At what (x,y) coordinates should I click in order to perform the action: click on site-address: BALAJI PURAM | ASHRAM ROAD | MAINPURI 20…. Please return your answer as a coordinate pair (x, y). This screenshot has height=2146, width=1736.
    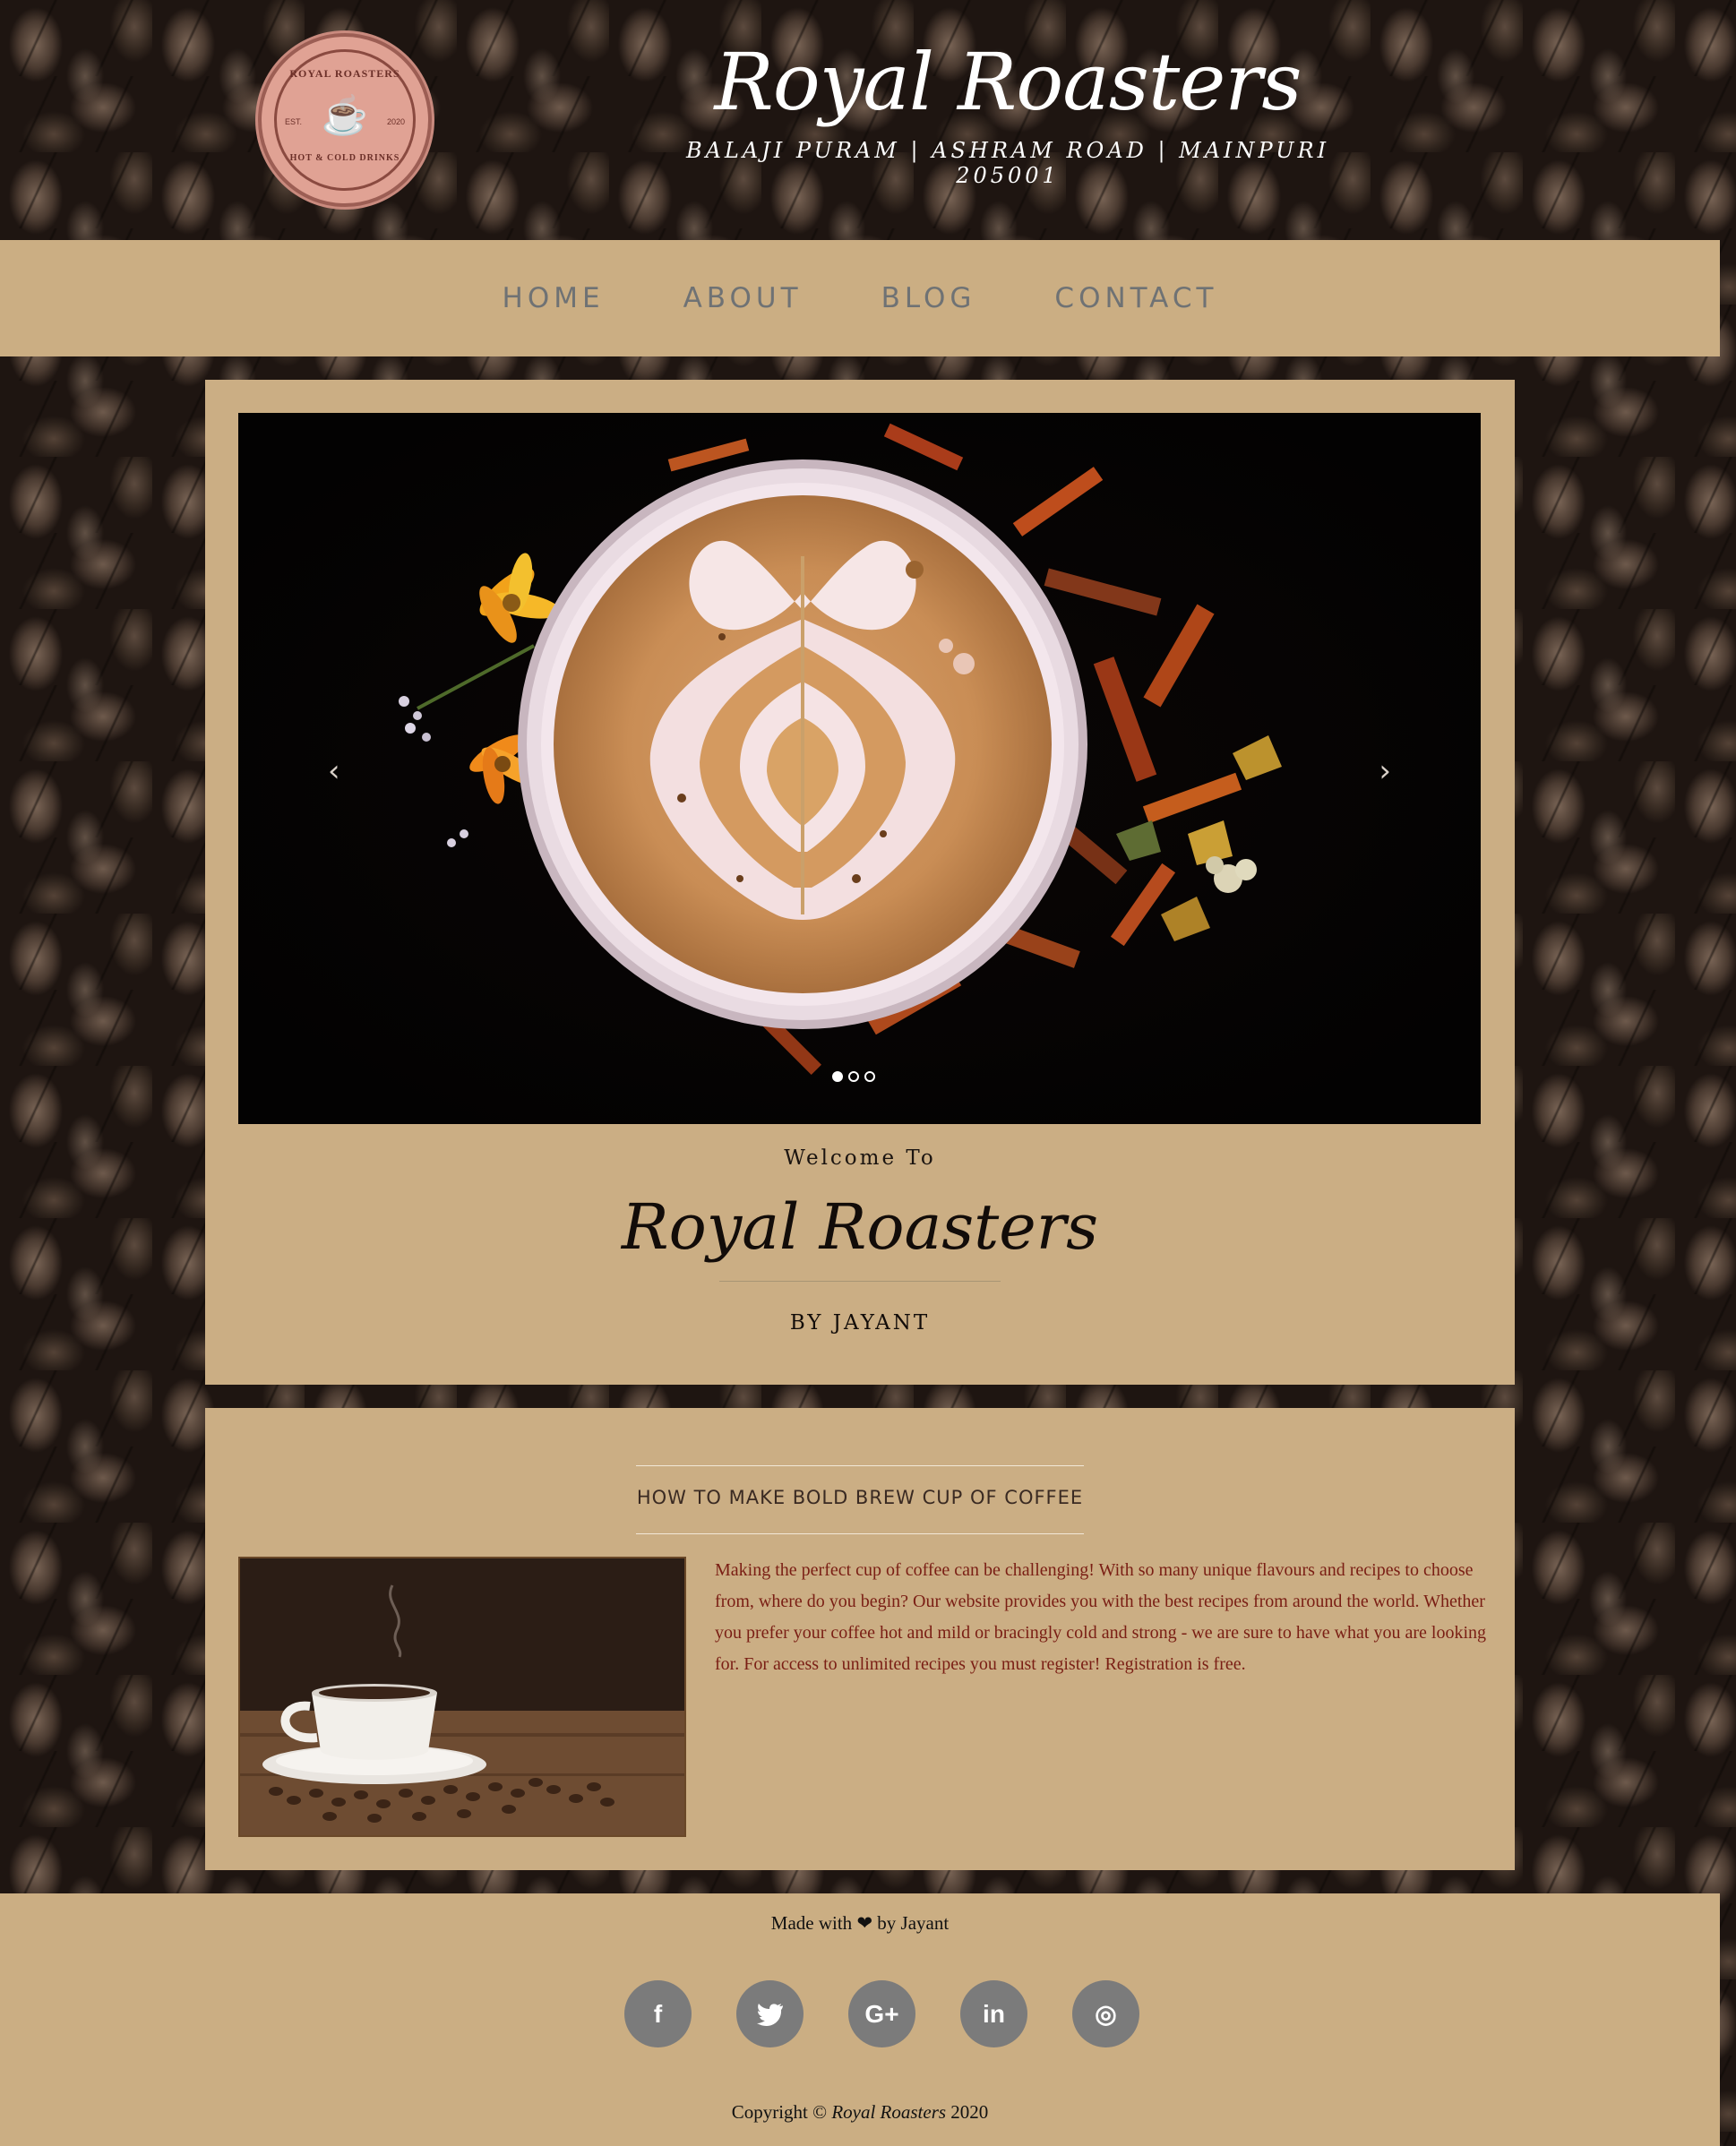
    Looking at the image, I should click on (1008, 163).